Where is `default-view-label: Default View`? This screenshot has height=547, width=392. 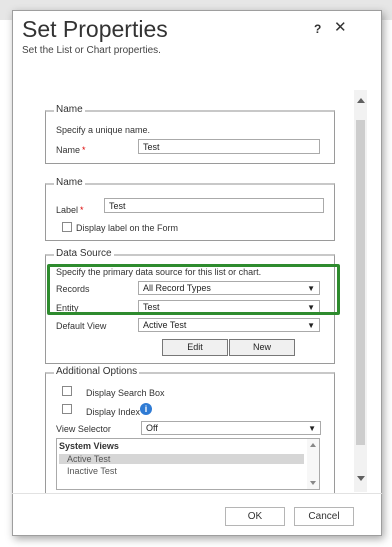
default-view-label: Default View is located at coordinates (81, 326).